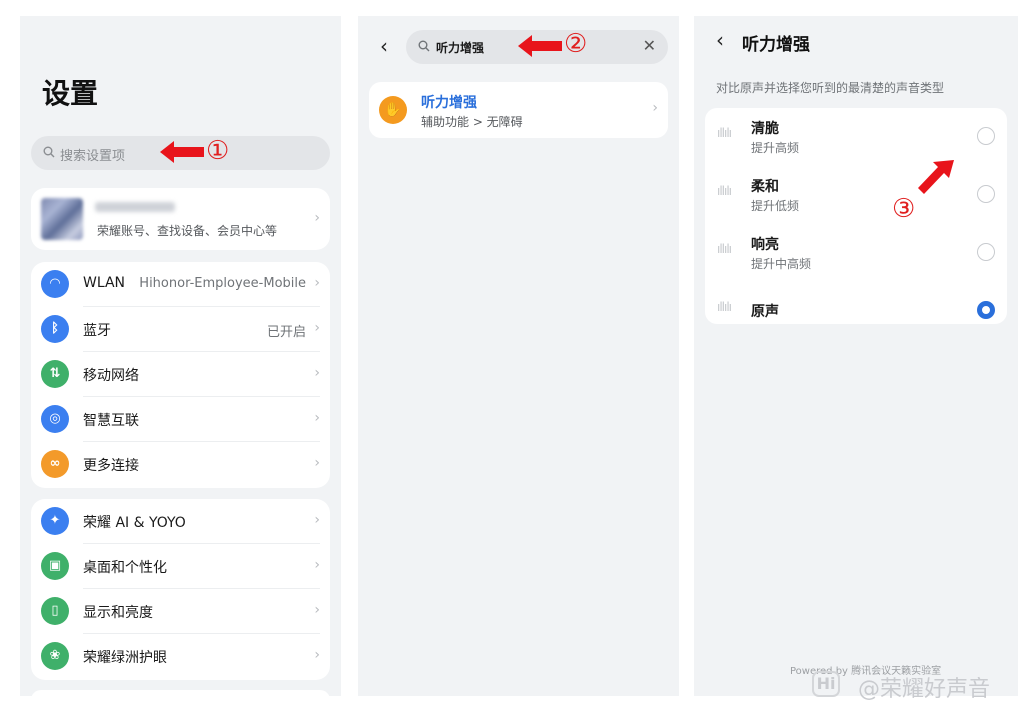 This screenshot has width=1035, height=715. What do you see at coordinates (187, 231) in the screenshot?
I see `account-subtitle: 荣耀账号、查找设备、会员中心等` at bounding box center [187, 231].